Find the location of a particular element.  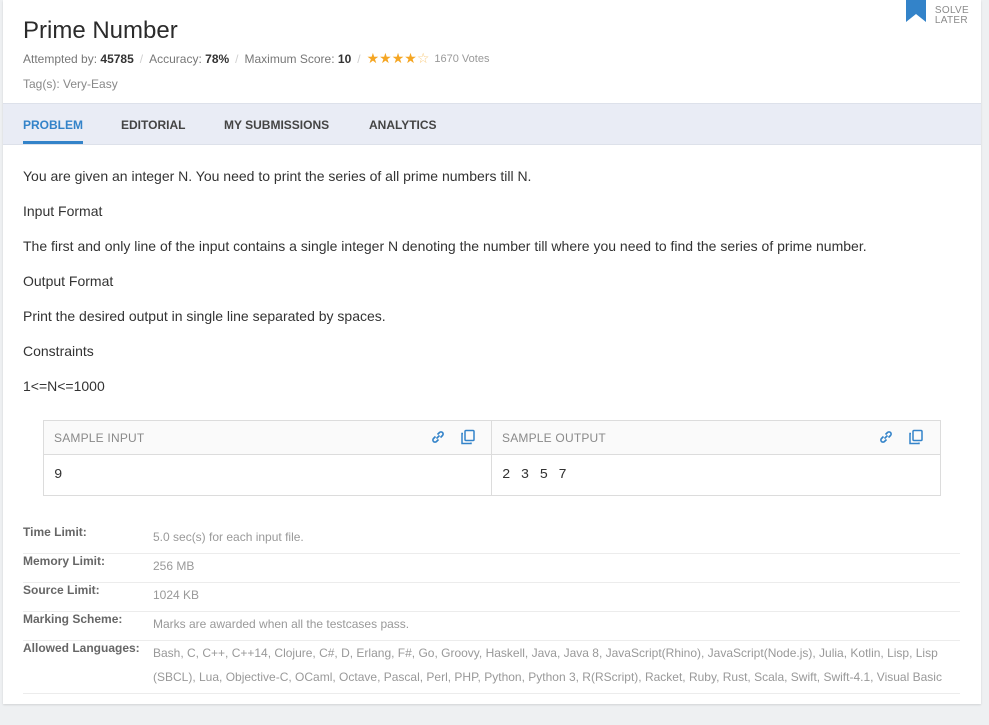

accuracy-label: Accuracy: is located at coordinates (175, 58).